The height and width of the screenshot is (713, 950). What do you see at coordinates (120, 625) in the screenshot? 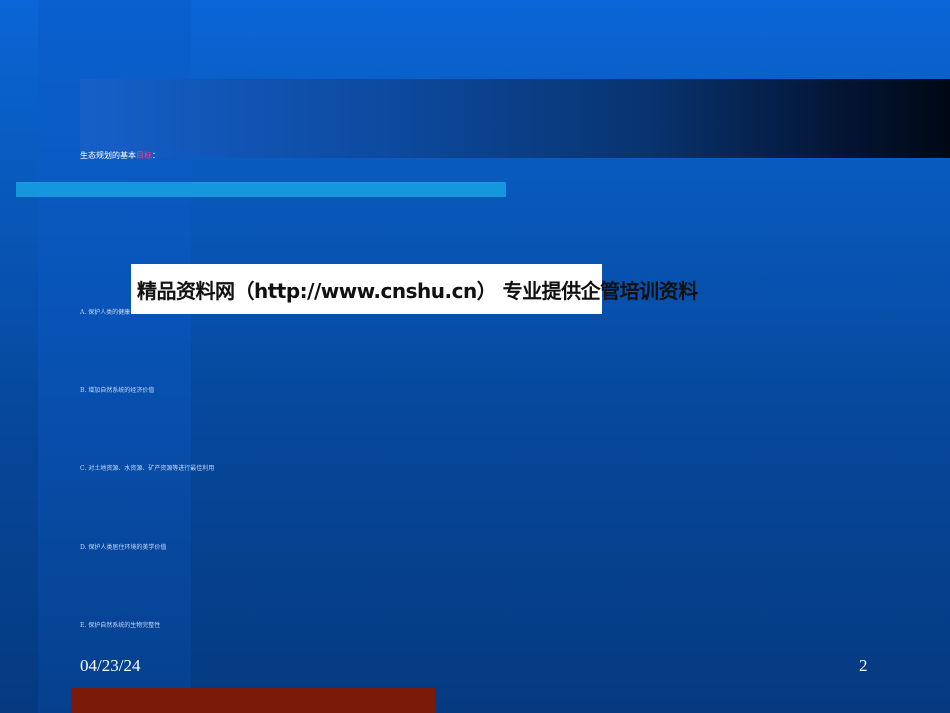
I see `option-e: E. 保护自然系统的生物完整性` at bounding box center [120, 625].